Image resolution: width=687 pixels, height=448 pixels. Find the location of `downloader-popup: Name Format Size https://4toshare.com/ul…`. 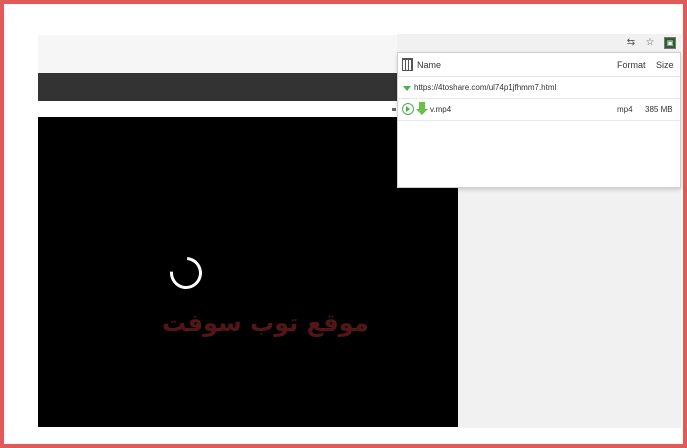

downloader-popup: Name Format Size https://4toshare.com/ul… is located at coordinates (539, 120).